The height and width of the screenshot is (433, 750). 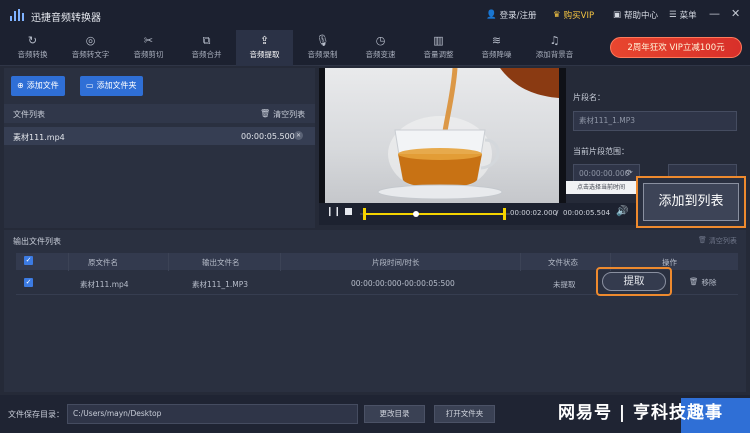 I want to click on row-status: 未提取, so click(x=564, y=284).